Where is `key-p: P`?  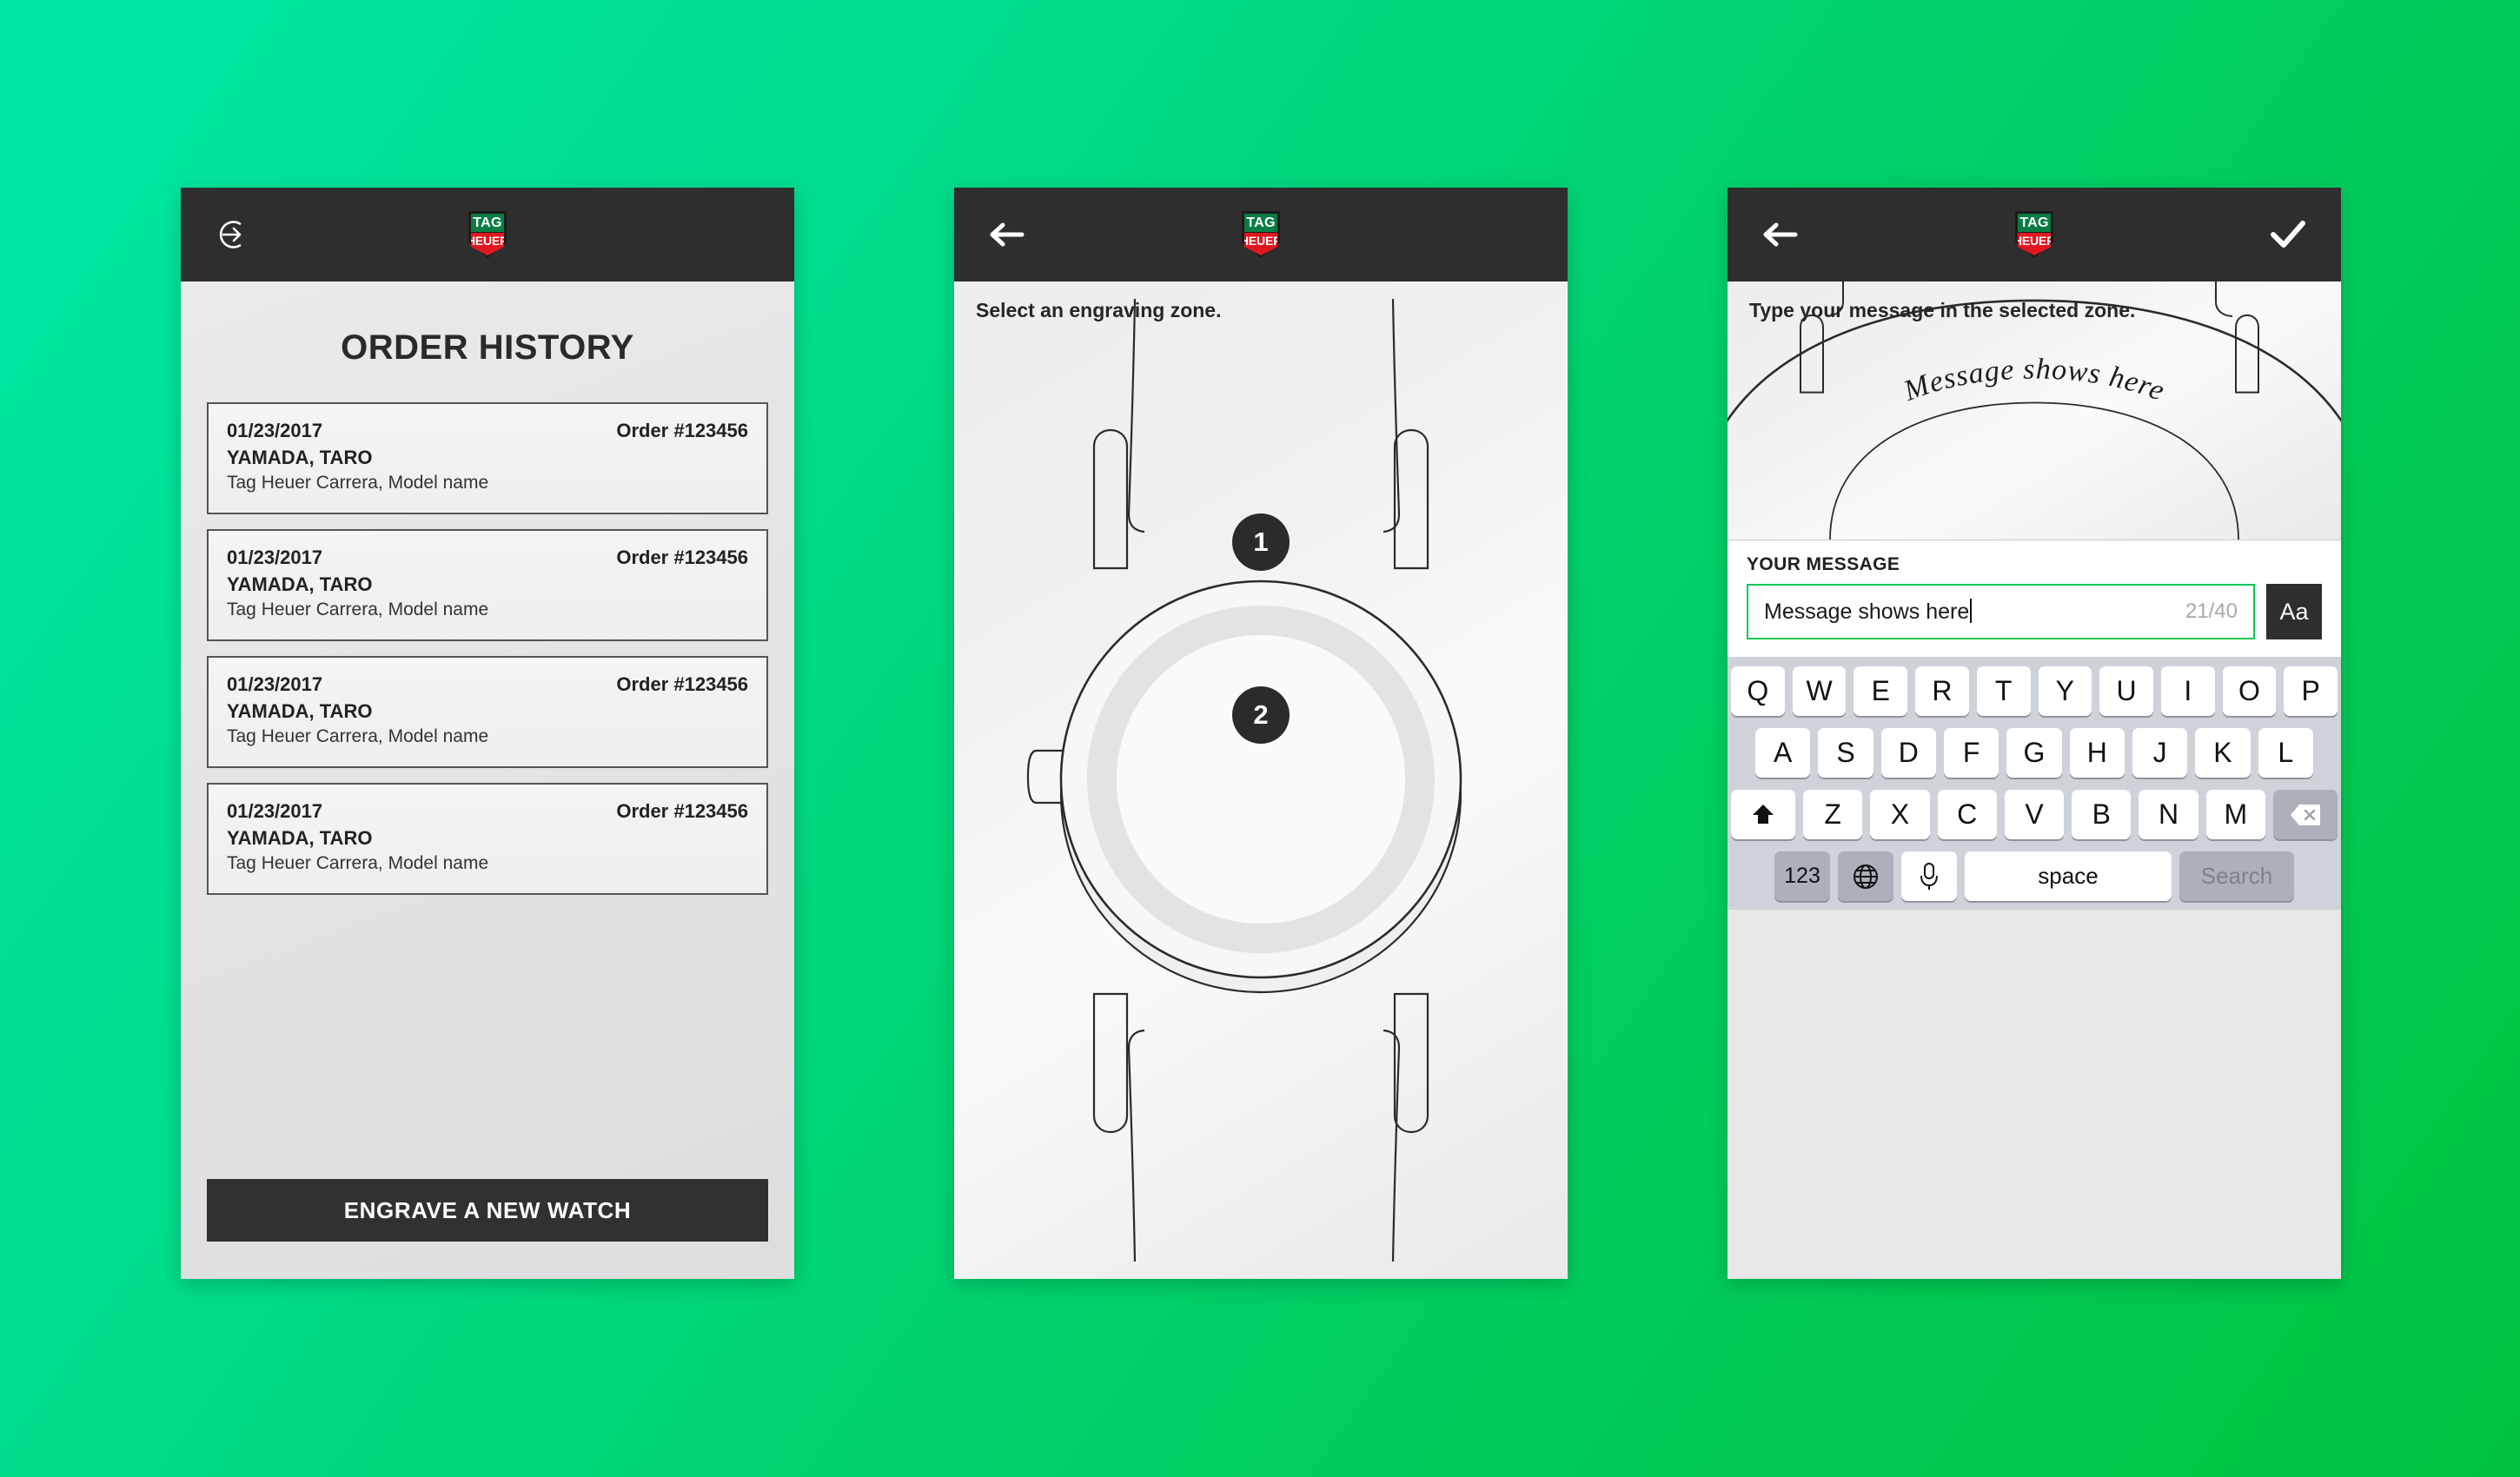 key-p: P is located at coordinates (2311, 691).